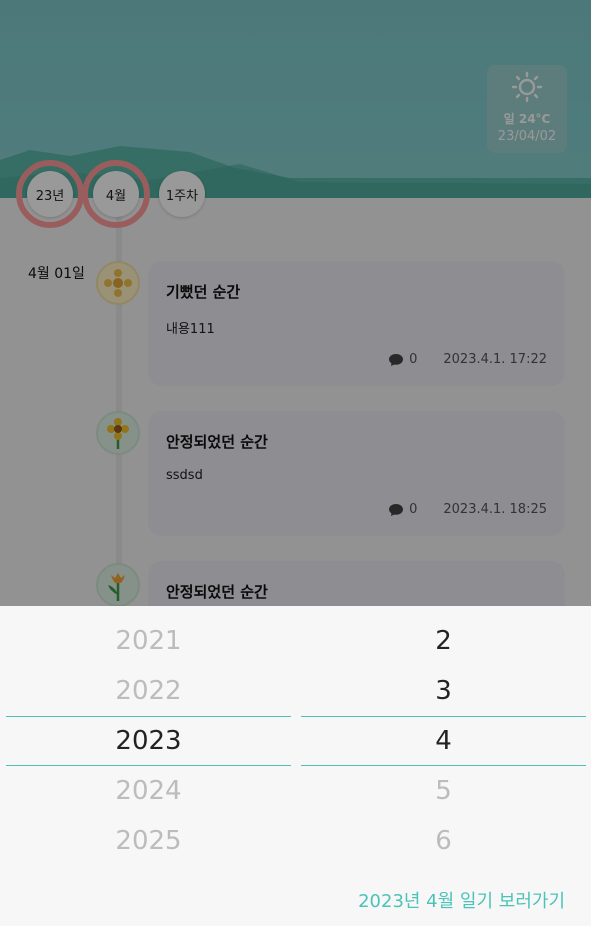  Describe the element at coordinates (148, 691) in the screenshot. I see `year-option: 2022` at that location.